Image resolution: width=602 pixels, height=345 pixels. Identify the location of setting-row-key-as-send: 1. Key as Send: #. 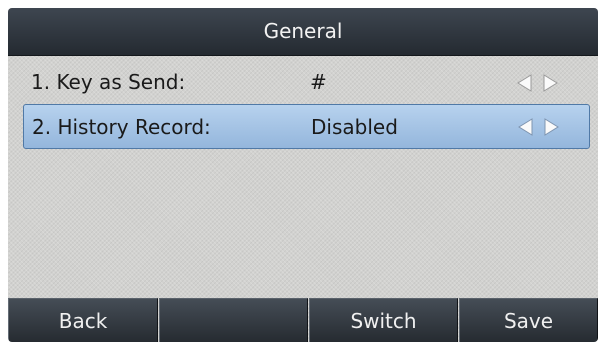
(306, 82).